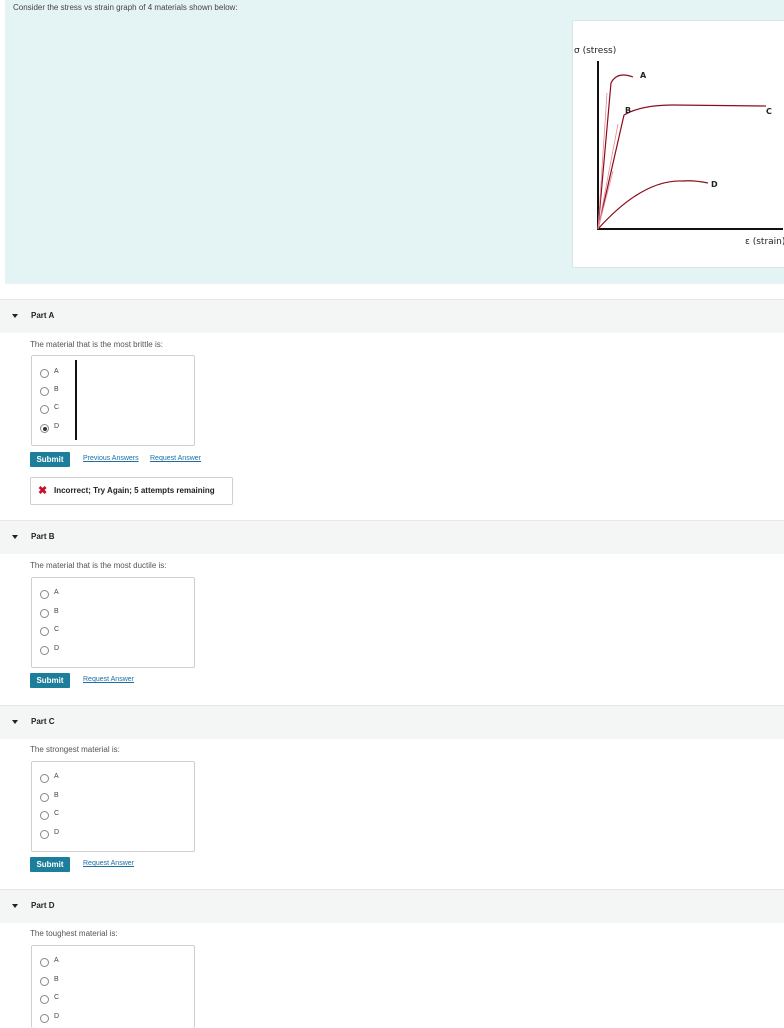 Image resolution: width=784 pixels, height=1028 pixels. I want to click on part-d-options: A B C D, so click(113, 986).